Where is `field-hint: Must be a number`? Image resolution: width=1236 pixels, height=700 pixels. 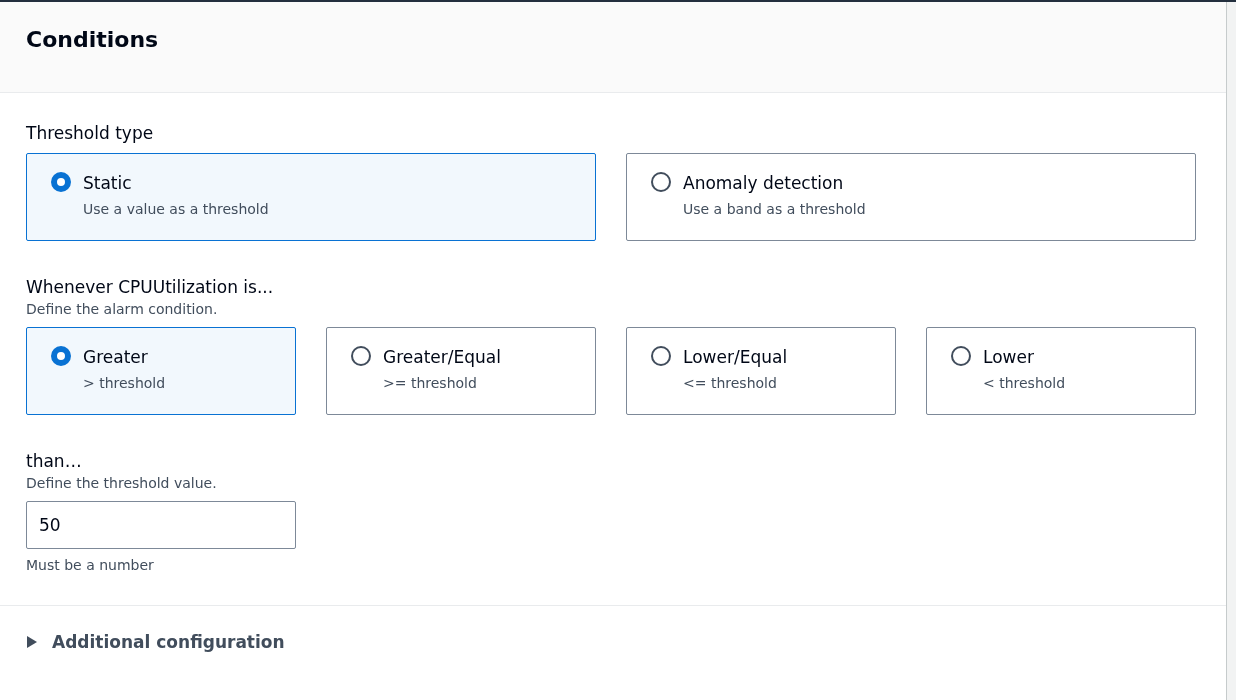
field-hint: Must be a number is located at coordinates (90, 565).